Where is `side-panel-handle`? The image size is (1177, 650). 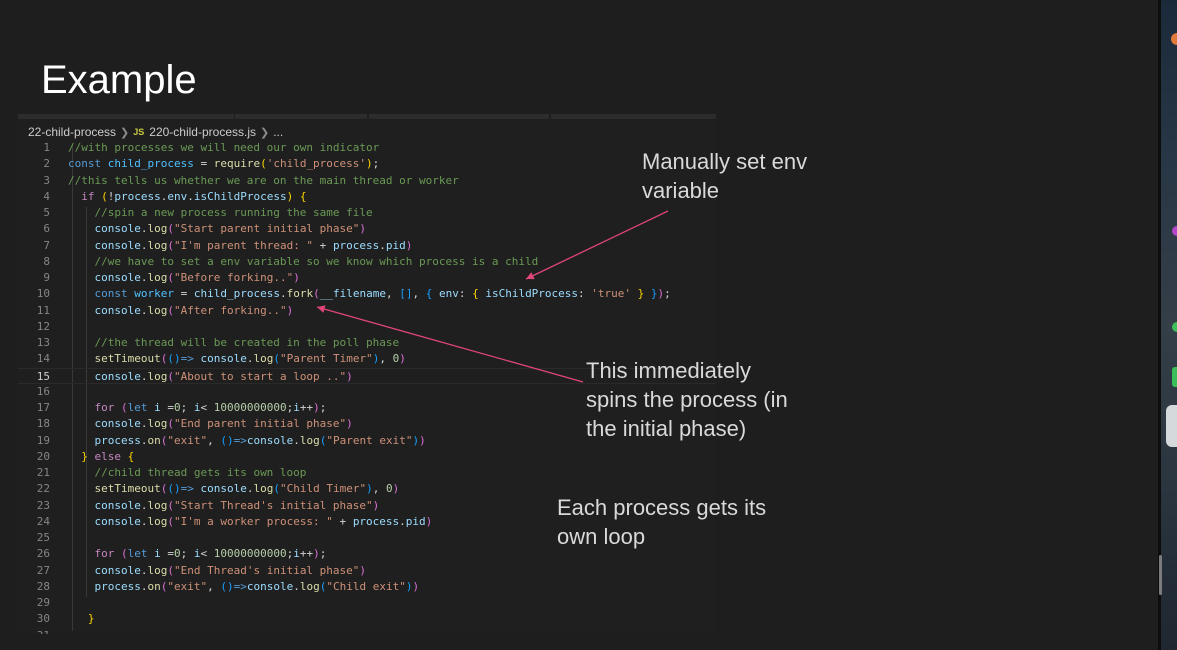 side-panel-handle is located at coordinates (1171, 426).